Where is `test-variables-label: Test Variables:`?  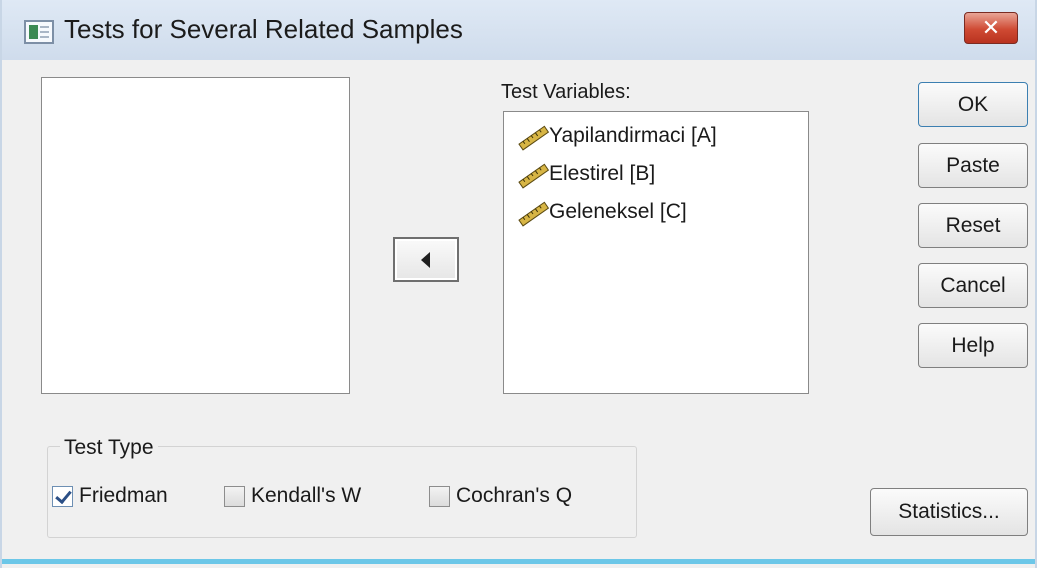 test-variables-label: Test Variables: is located at coordinates (566, 92).